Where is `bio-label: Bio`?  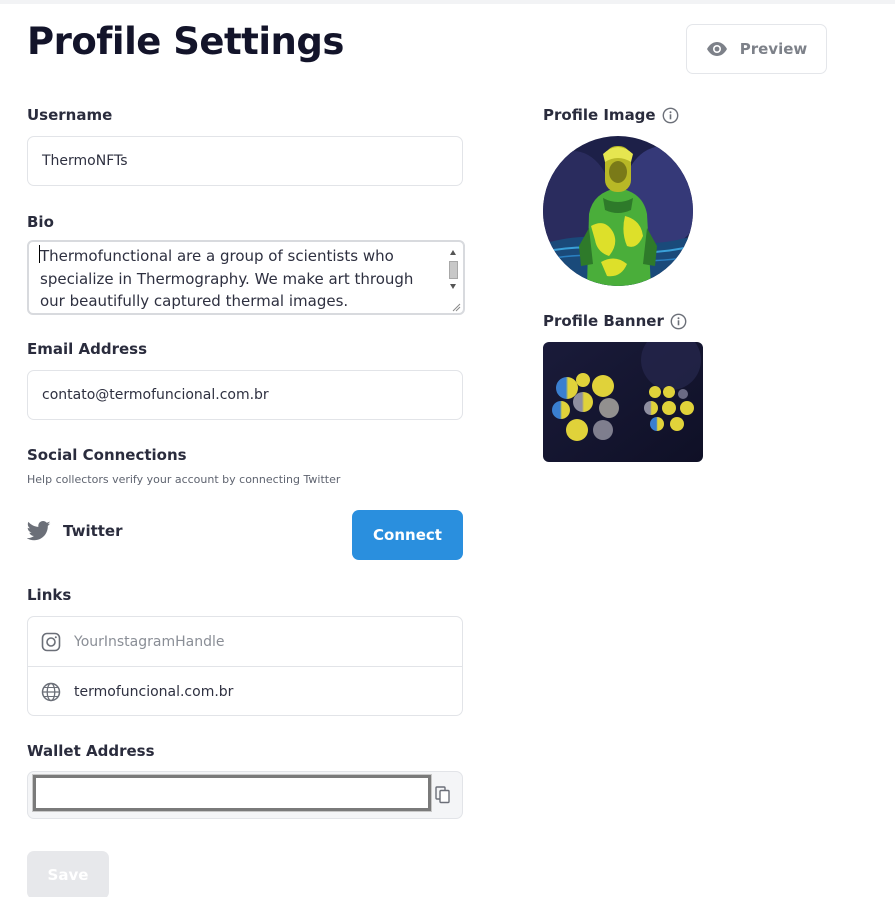 bio-label: Bio is located at coordinates (40, 222).